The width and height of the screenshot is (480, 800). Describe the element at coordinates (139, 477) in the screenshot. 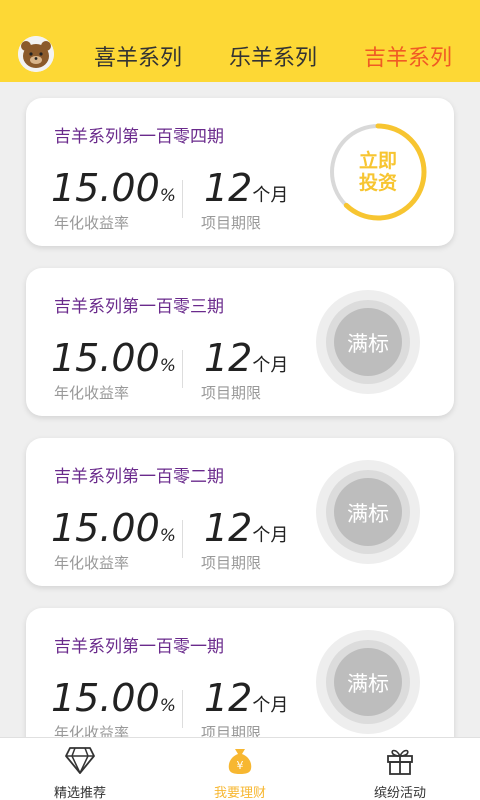

I see `product-title: 吉羊系列第一百零二期` at that location.